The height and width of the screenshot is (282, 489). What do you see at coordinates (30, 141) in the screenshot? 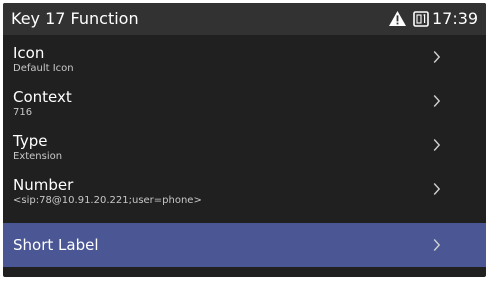
I see `menu-item-label: Type` at bounding box center [30, 141].